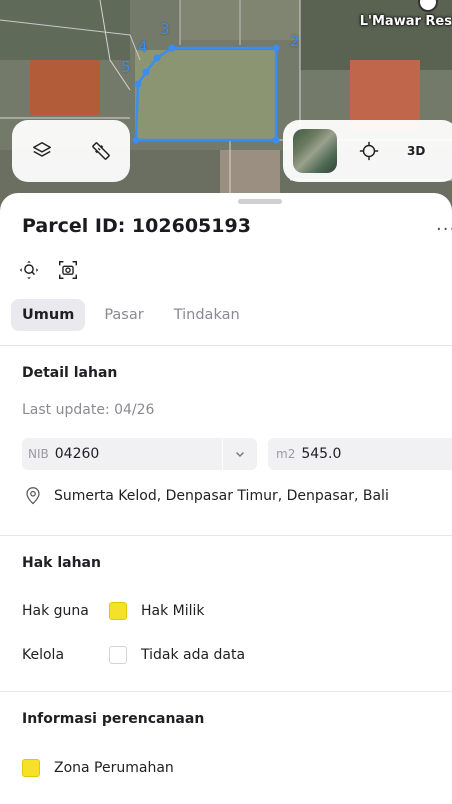  I want to click on zone-row: Zona Perumahan, so click(98, 768).